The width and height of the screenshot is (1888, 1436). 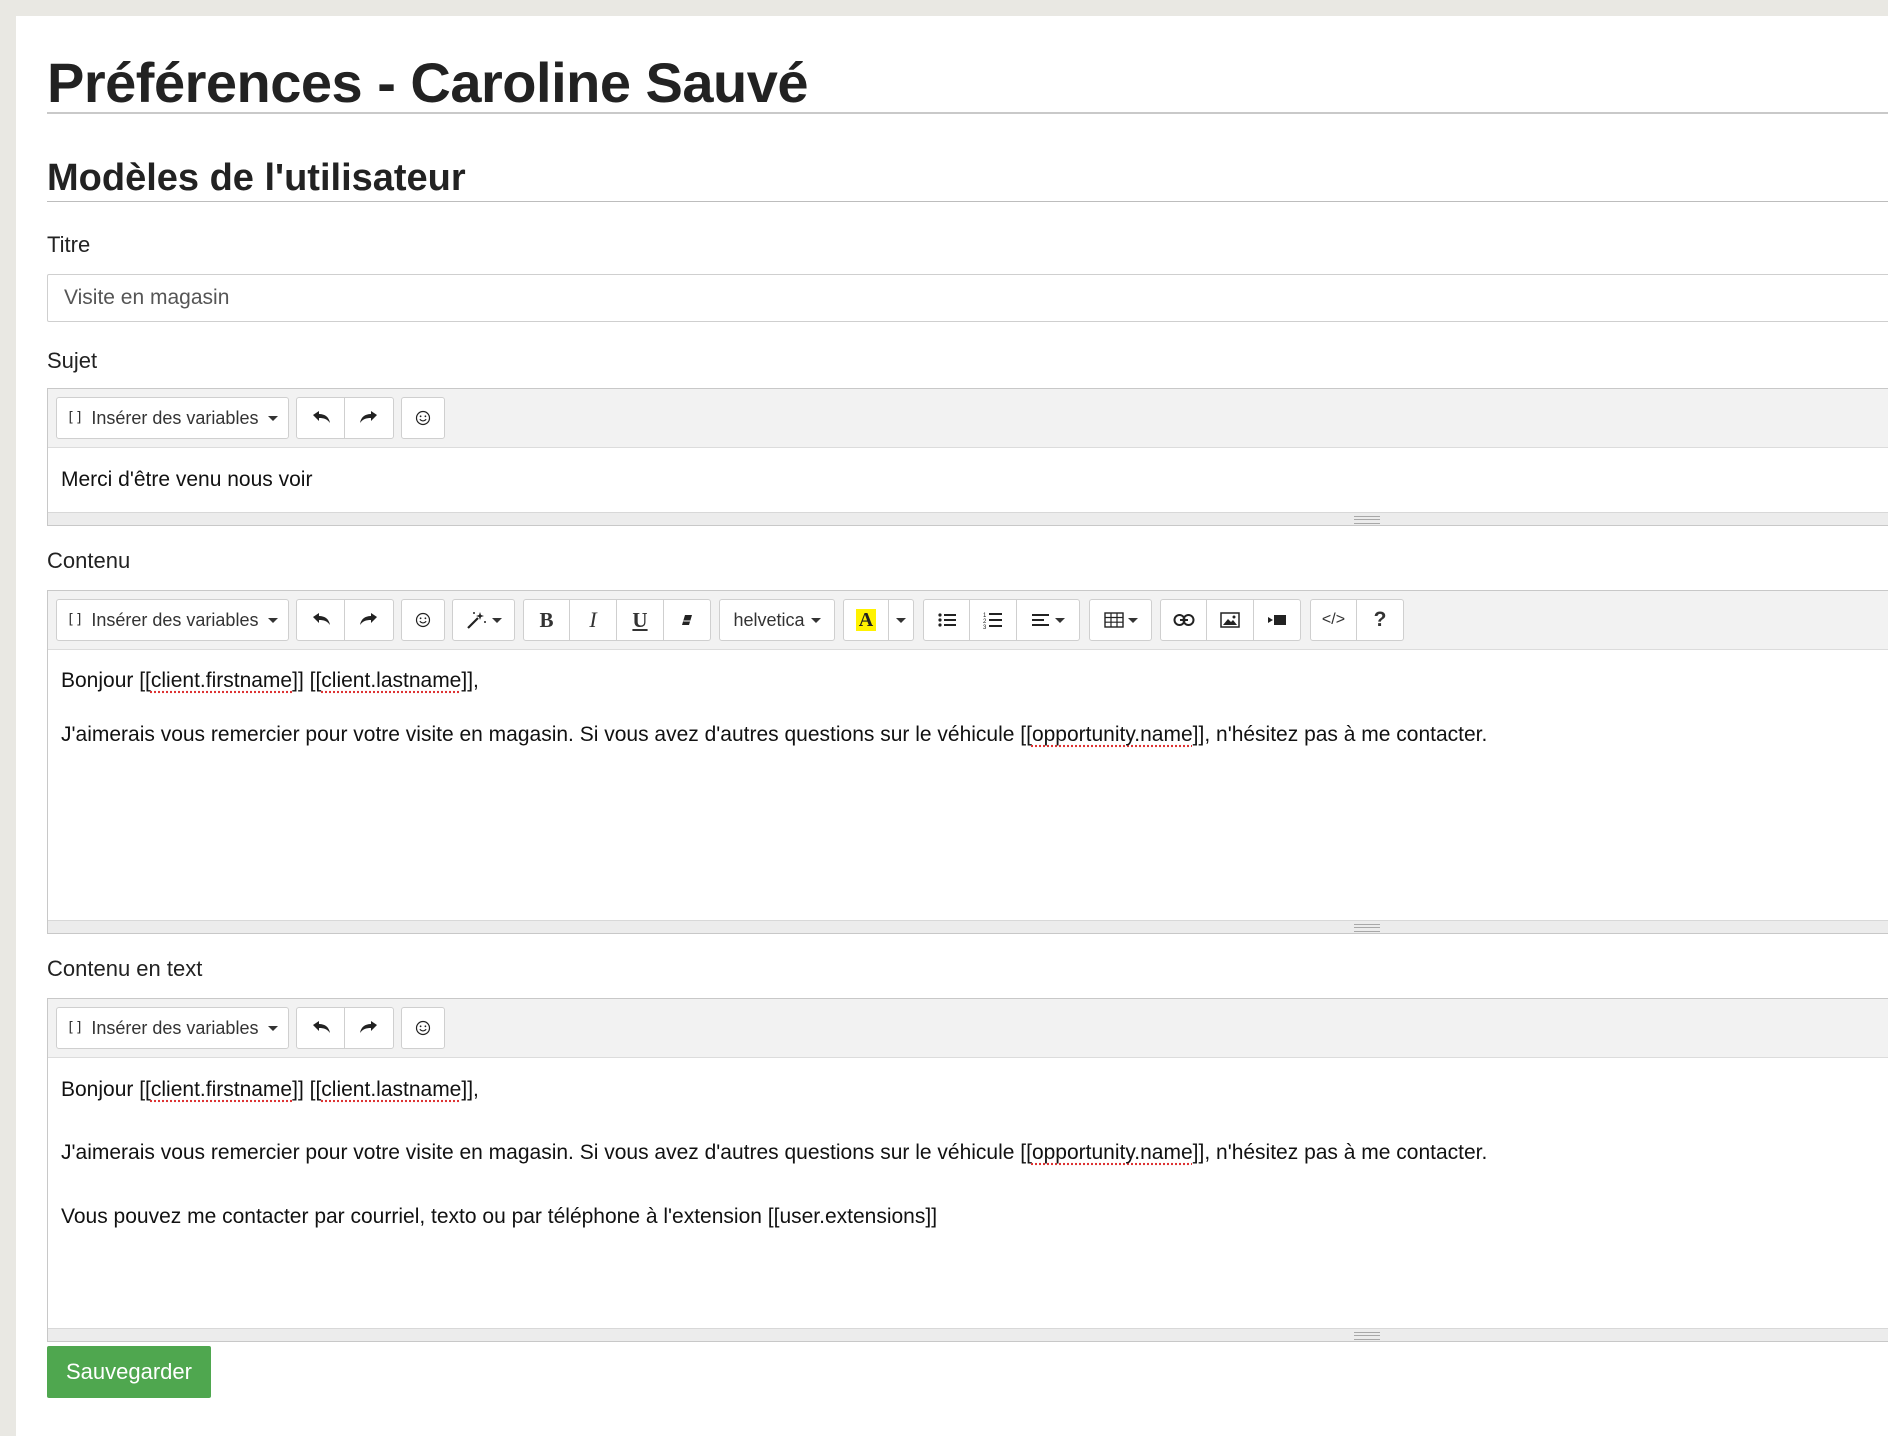 I want to click on bold-icon: B, so click(x=546, y=620).